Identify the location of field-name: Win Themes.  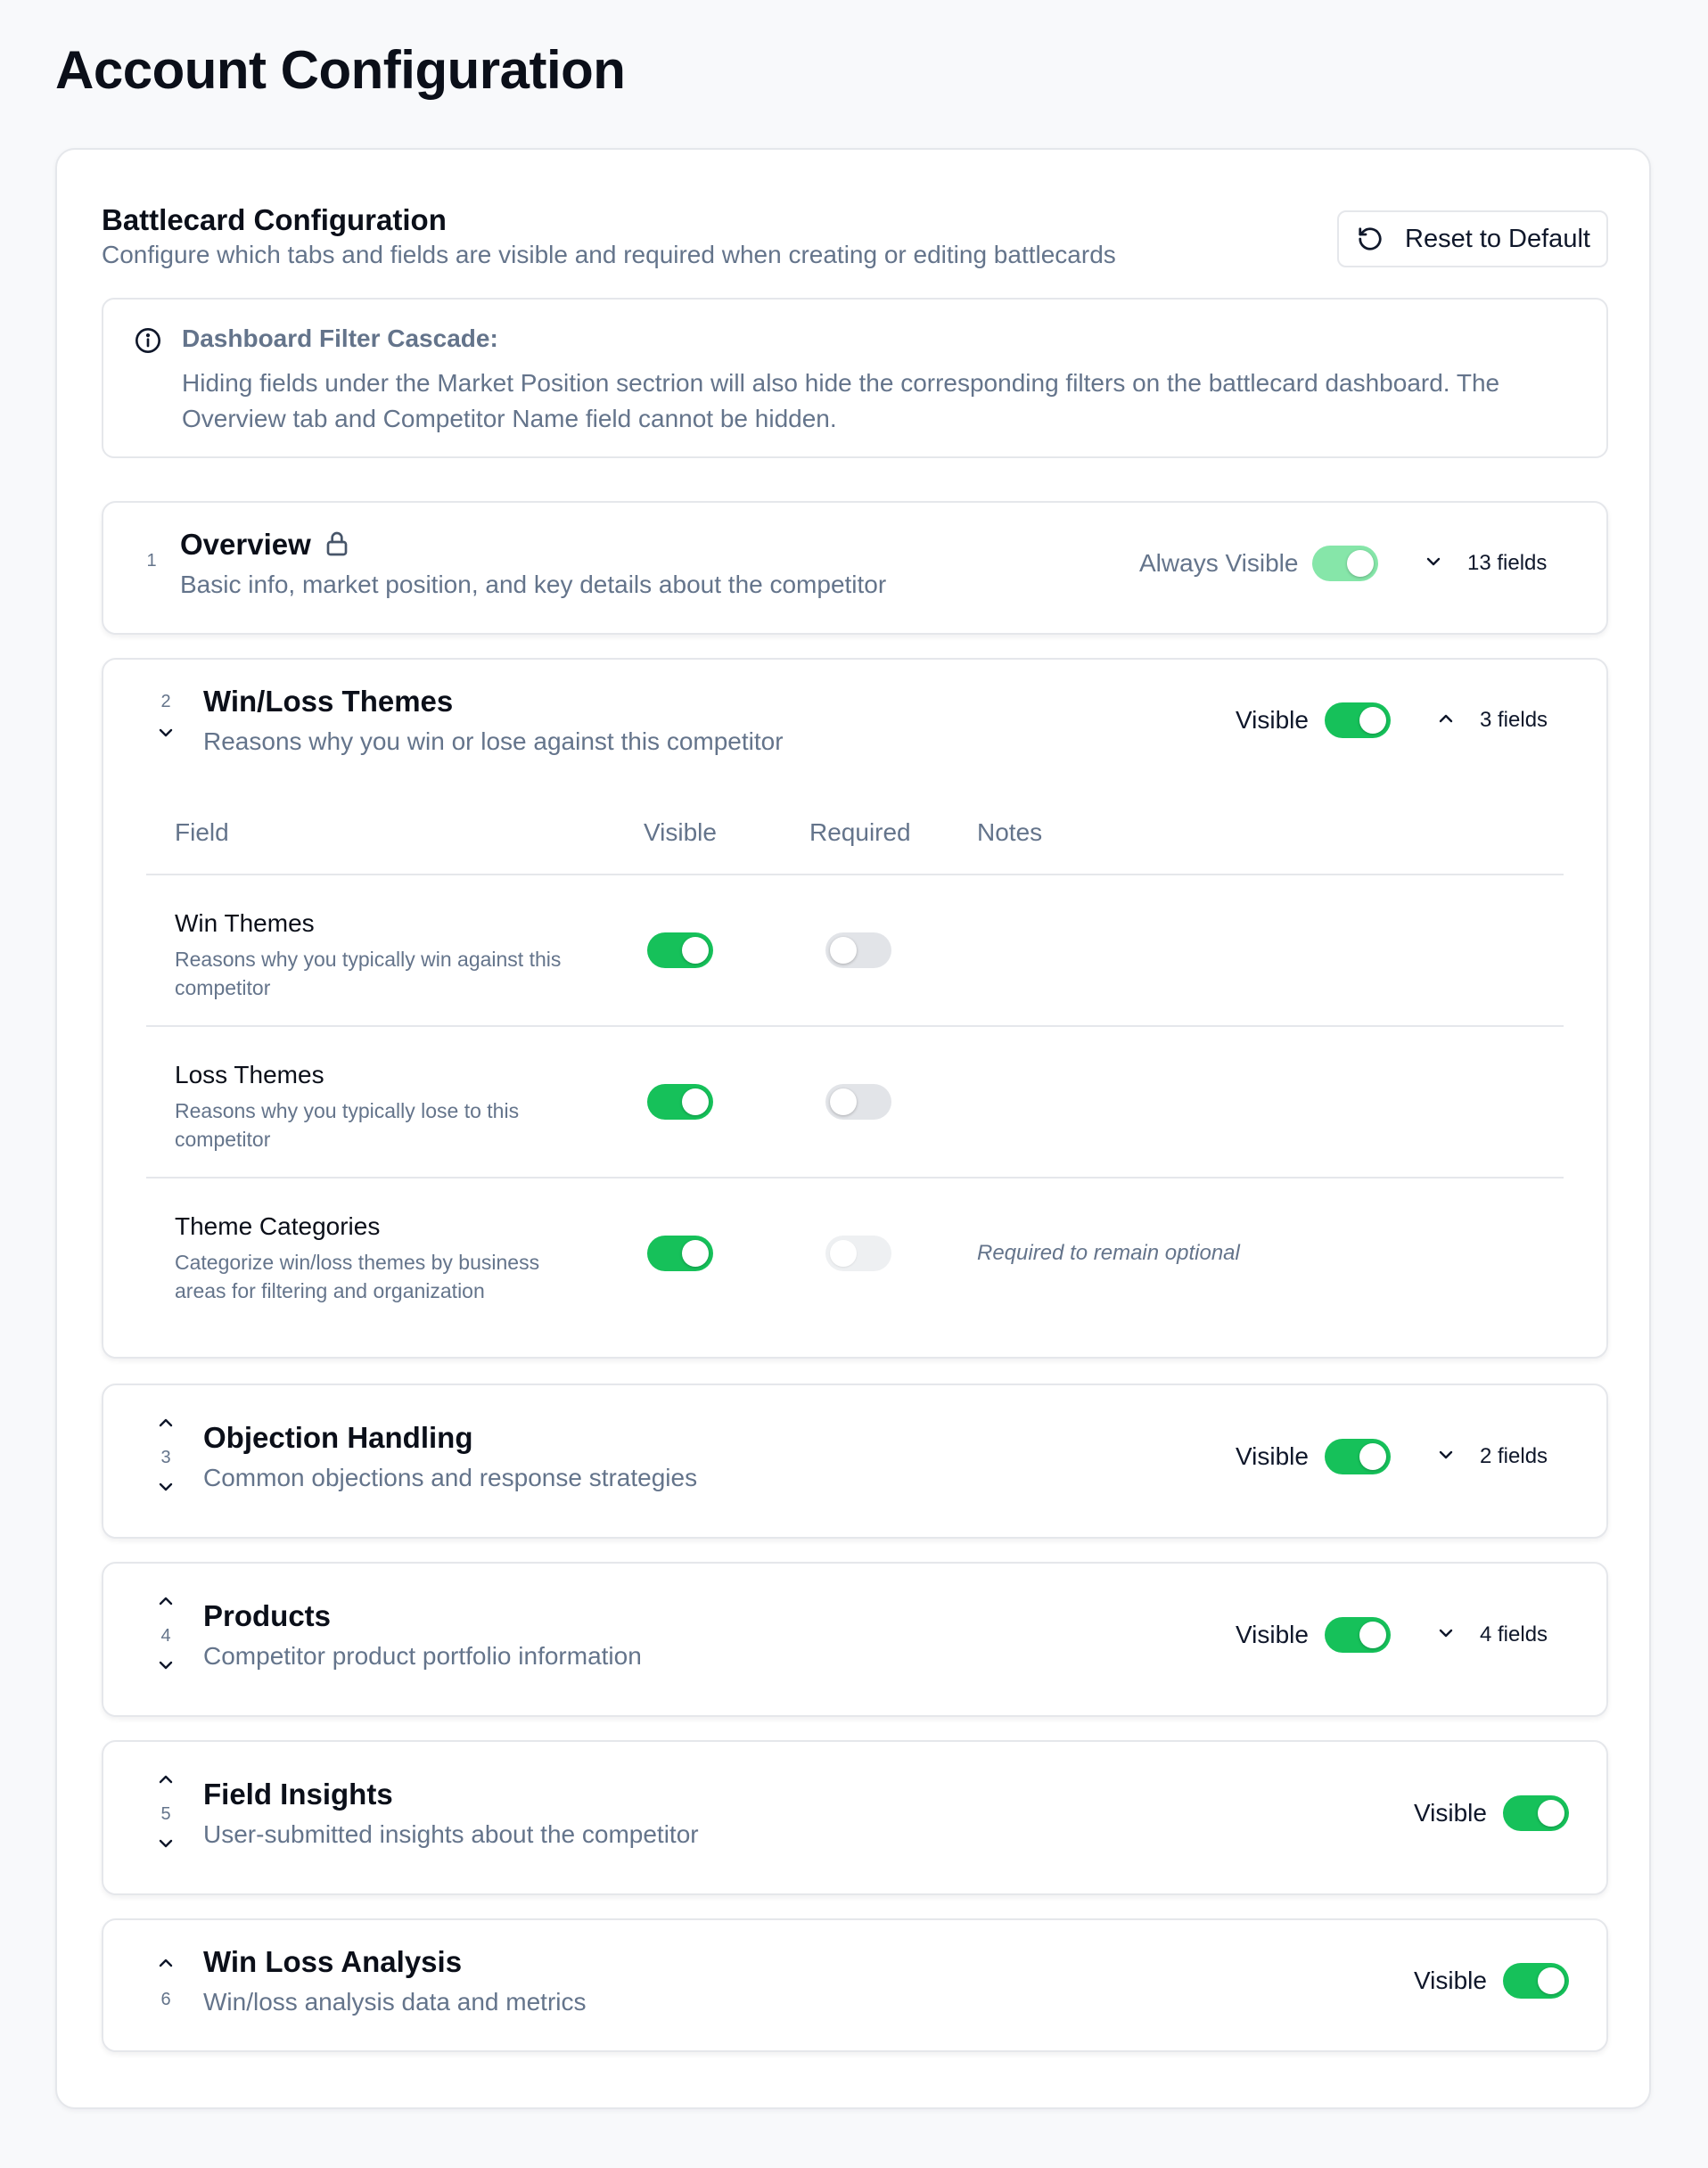
(245, 923).